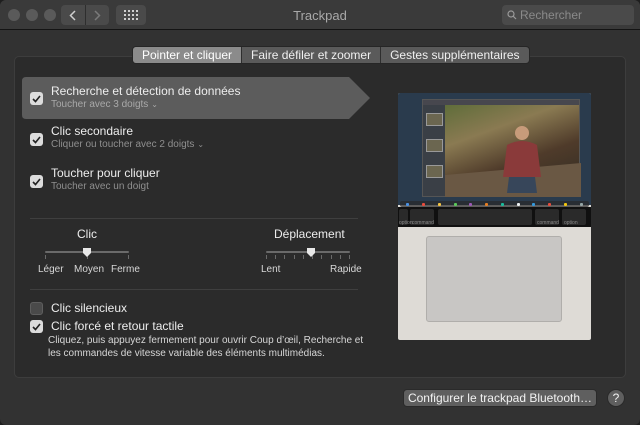  I want to click on tab-more-gestures: Gestes supplémentaires, so click(454, 55).